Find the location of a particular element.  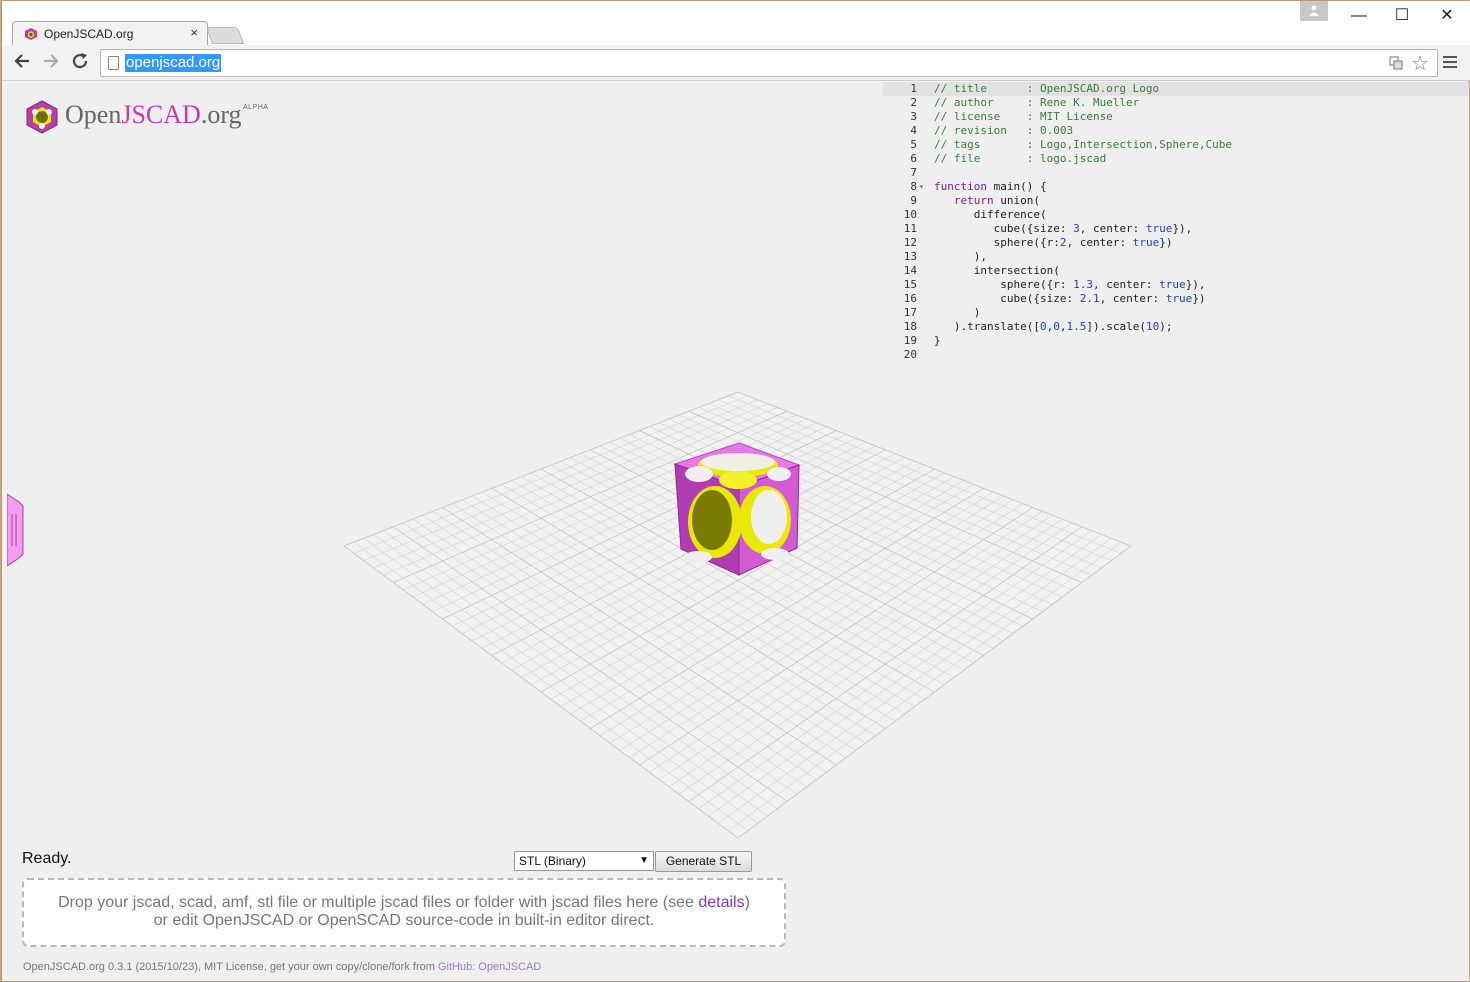

code-text: // tags : Logo,Intersection,Sphere,Cube is located at coordinates (1083, 144).